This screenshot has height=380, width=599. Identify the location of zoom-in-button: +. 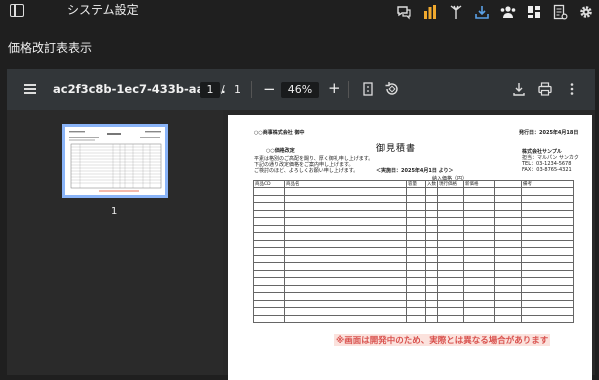
(334, 88).